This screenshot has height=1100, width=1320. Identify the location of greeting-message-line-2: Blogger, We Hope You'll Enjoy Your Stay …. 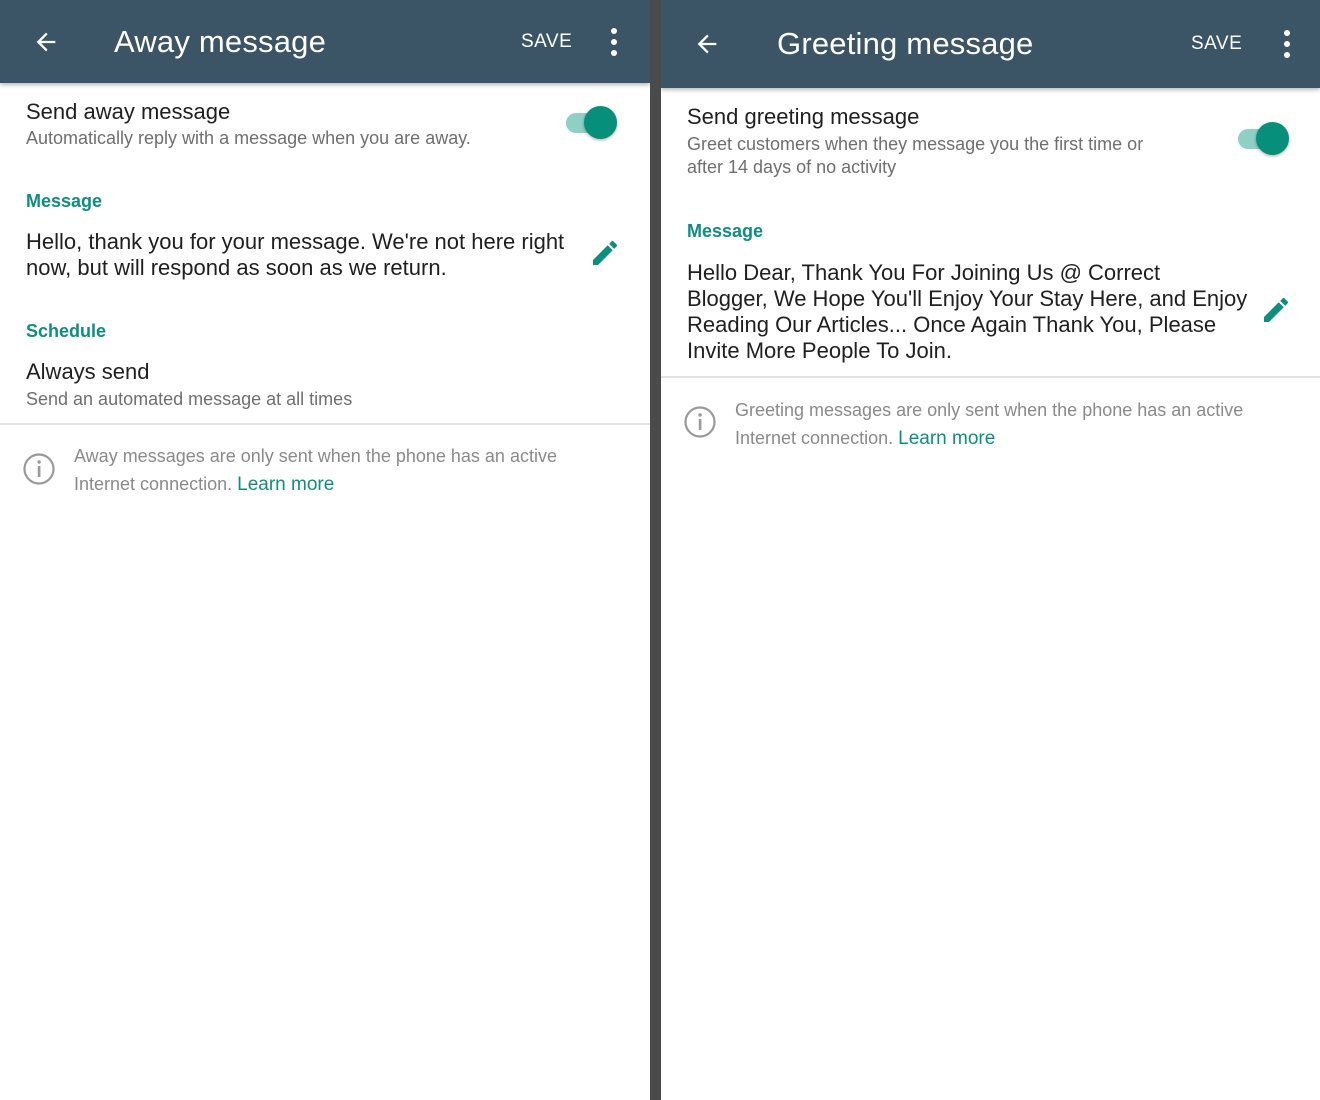
(967, 298).